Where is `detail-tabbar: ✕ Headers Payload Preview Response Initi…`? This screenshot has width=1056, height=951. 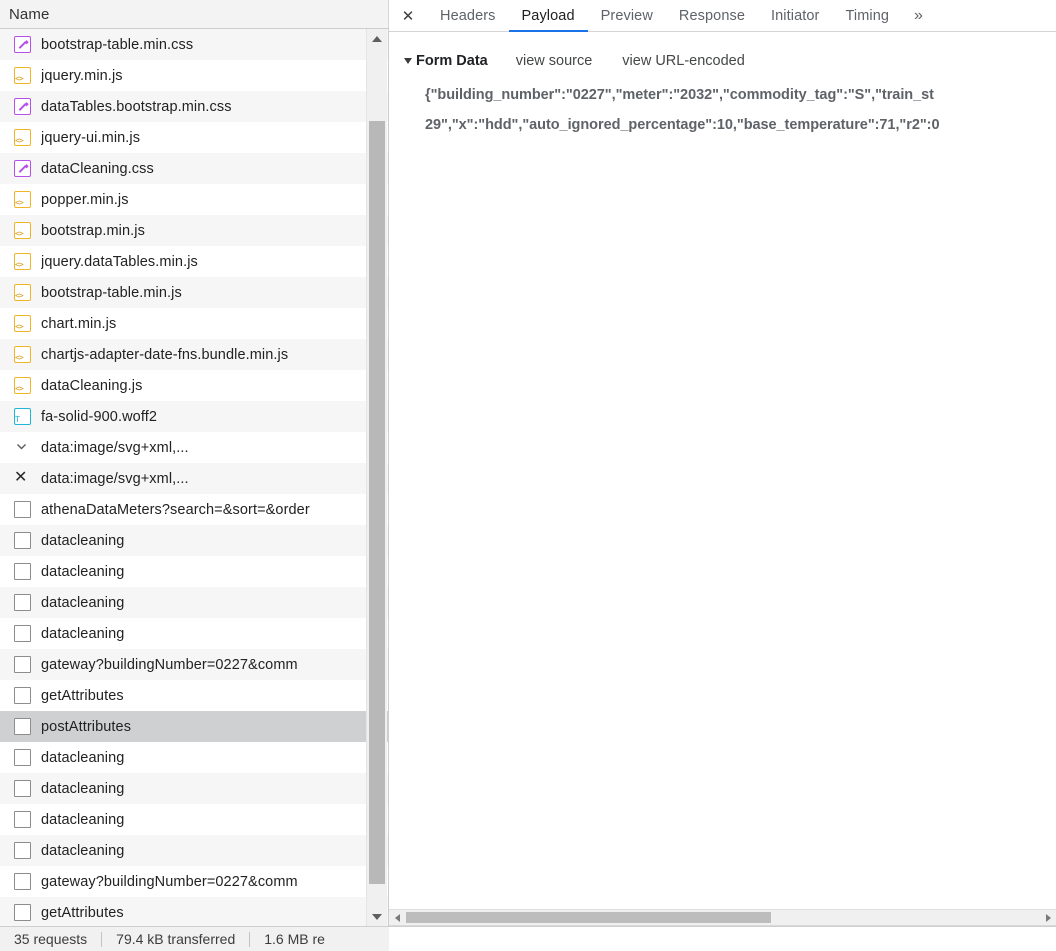
detail-tabbar: ✕ Headers Payload Preview Response Initi… is located at coordinates (722, 16).